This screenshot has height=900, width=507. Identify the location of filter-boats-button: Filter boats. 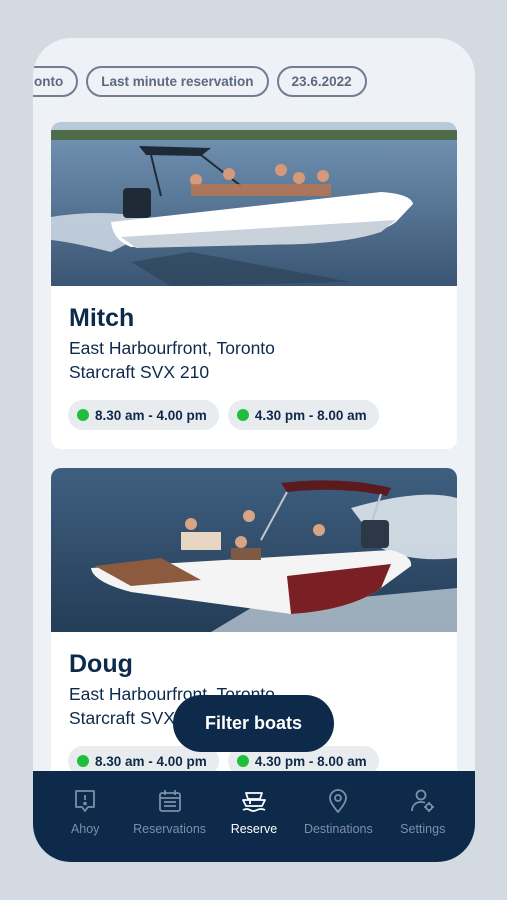
(253, 723).